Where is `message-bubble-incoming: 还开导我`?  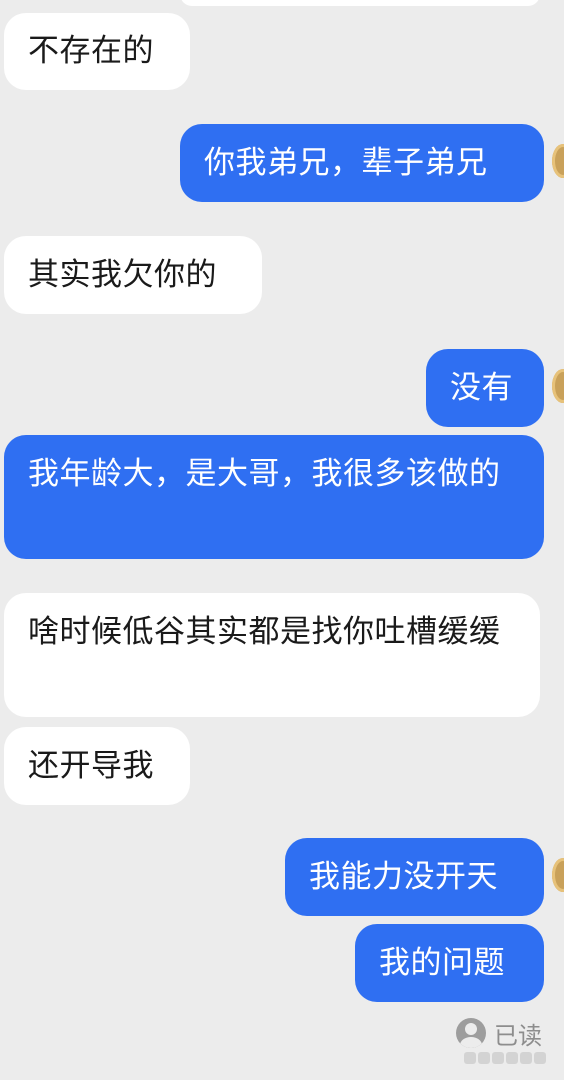 message-bubble-incoming: 还开导我 is located at coordinates (97, 766).